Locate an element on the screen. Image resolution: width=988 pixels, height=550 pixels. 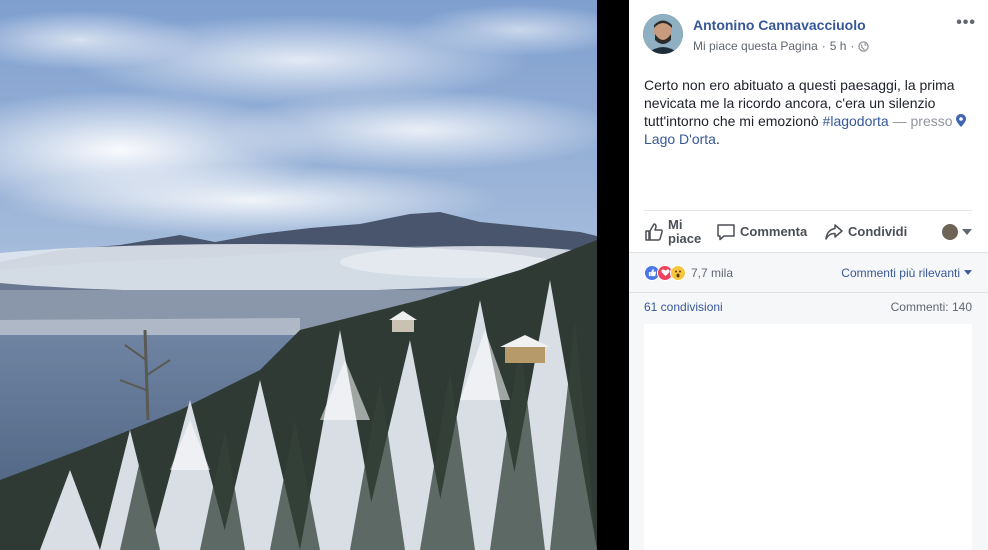
like-label-1: Mi is located at coordinates (675, 224).